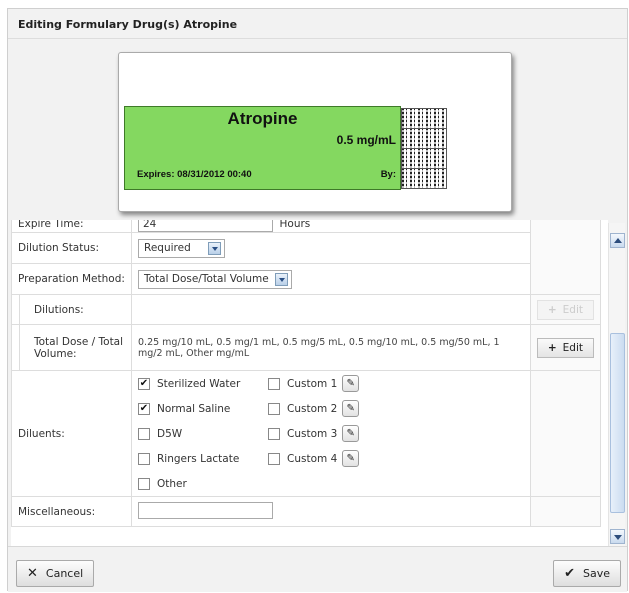  I want to click on total-dose-edit-button: + Edit, so click(565, 347).